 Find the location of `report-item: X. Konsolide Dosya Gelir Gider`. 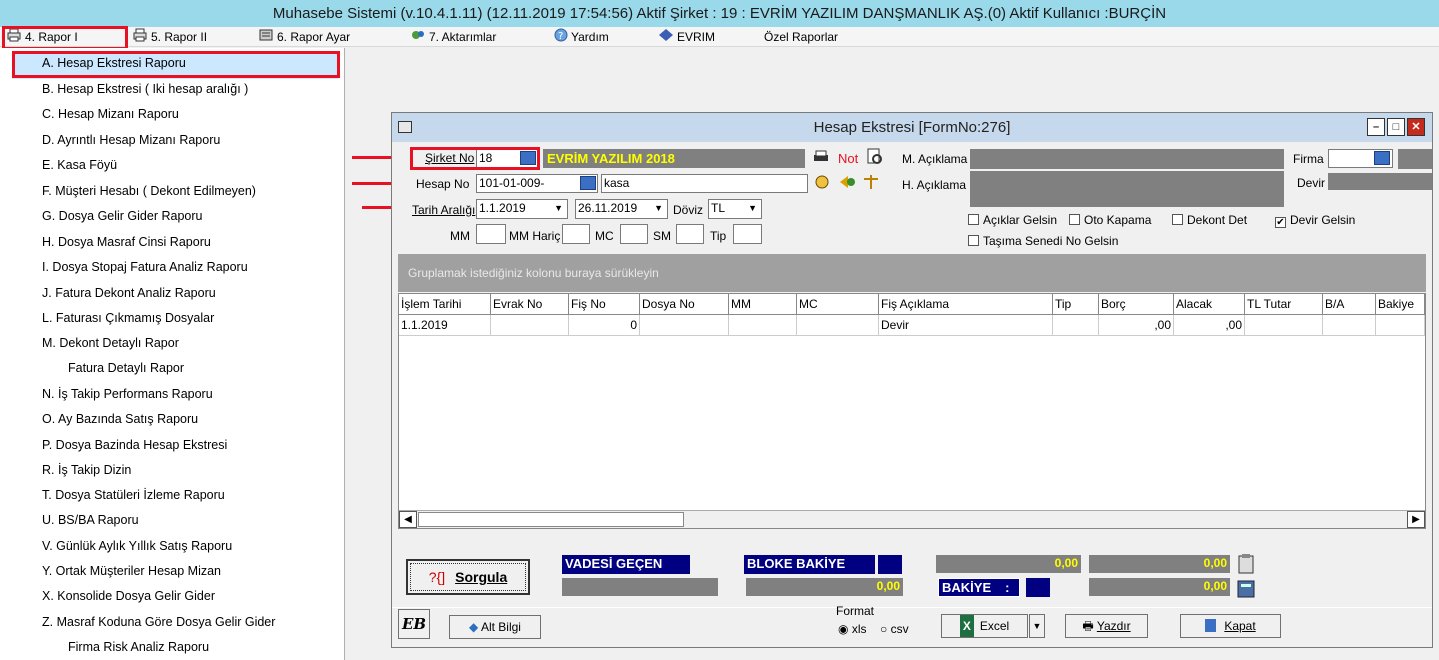

report-item: X. Konsolide Dosya Gelir Gider is located at coordinates (128, 596).